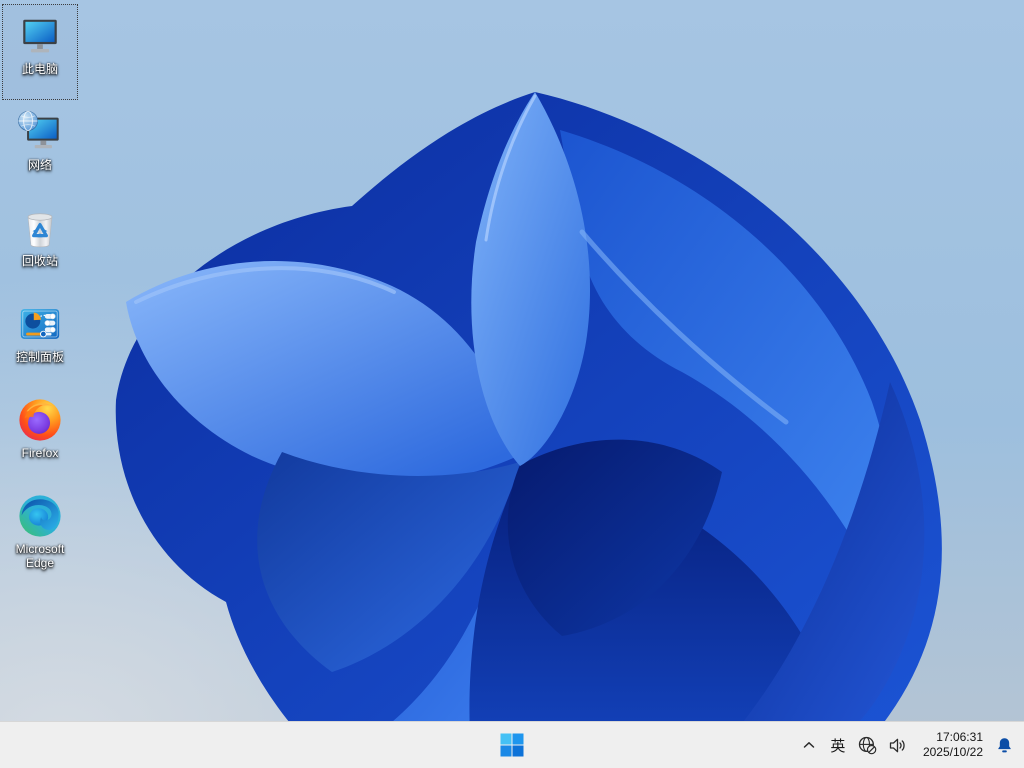 This screenshot has width=1024, height=768. What do you see at coordinates (40, 556) in the screenshot?
I see `desktop-icon-label: Microsoft Edge` at bounding box center [40, 556].